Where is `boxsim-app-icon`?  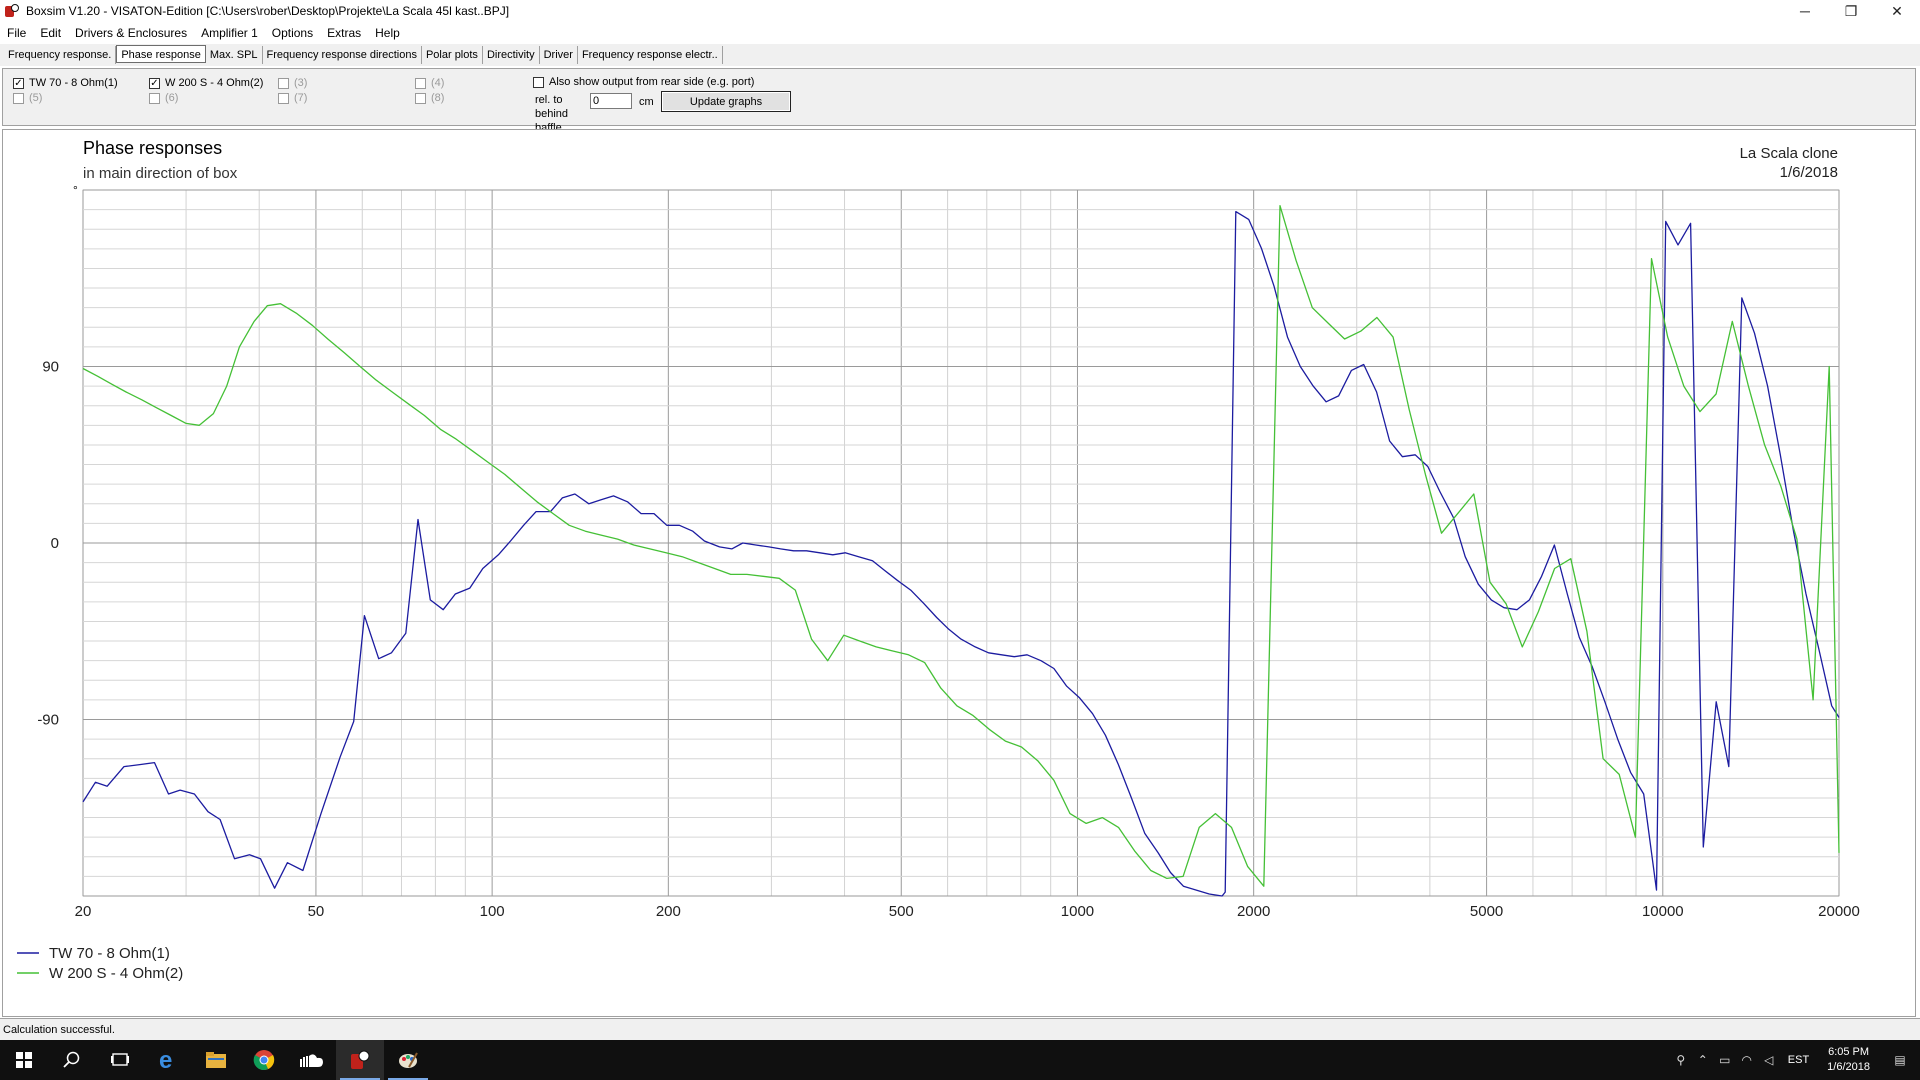 boxsim-app-icon is located at coordinates (360, 1060).